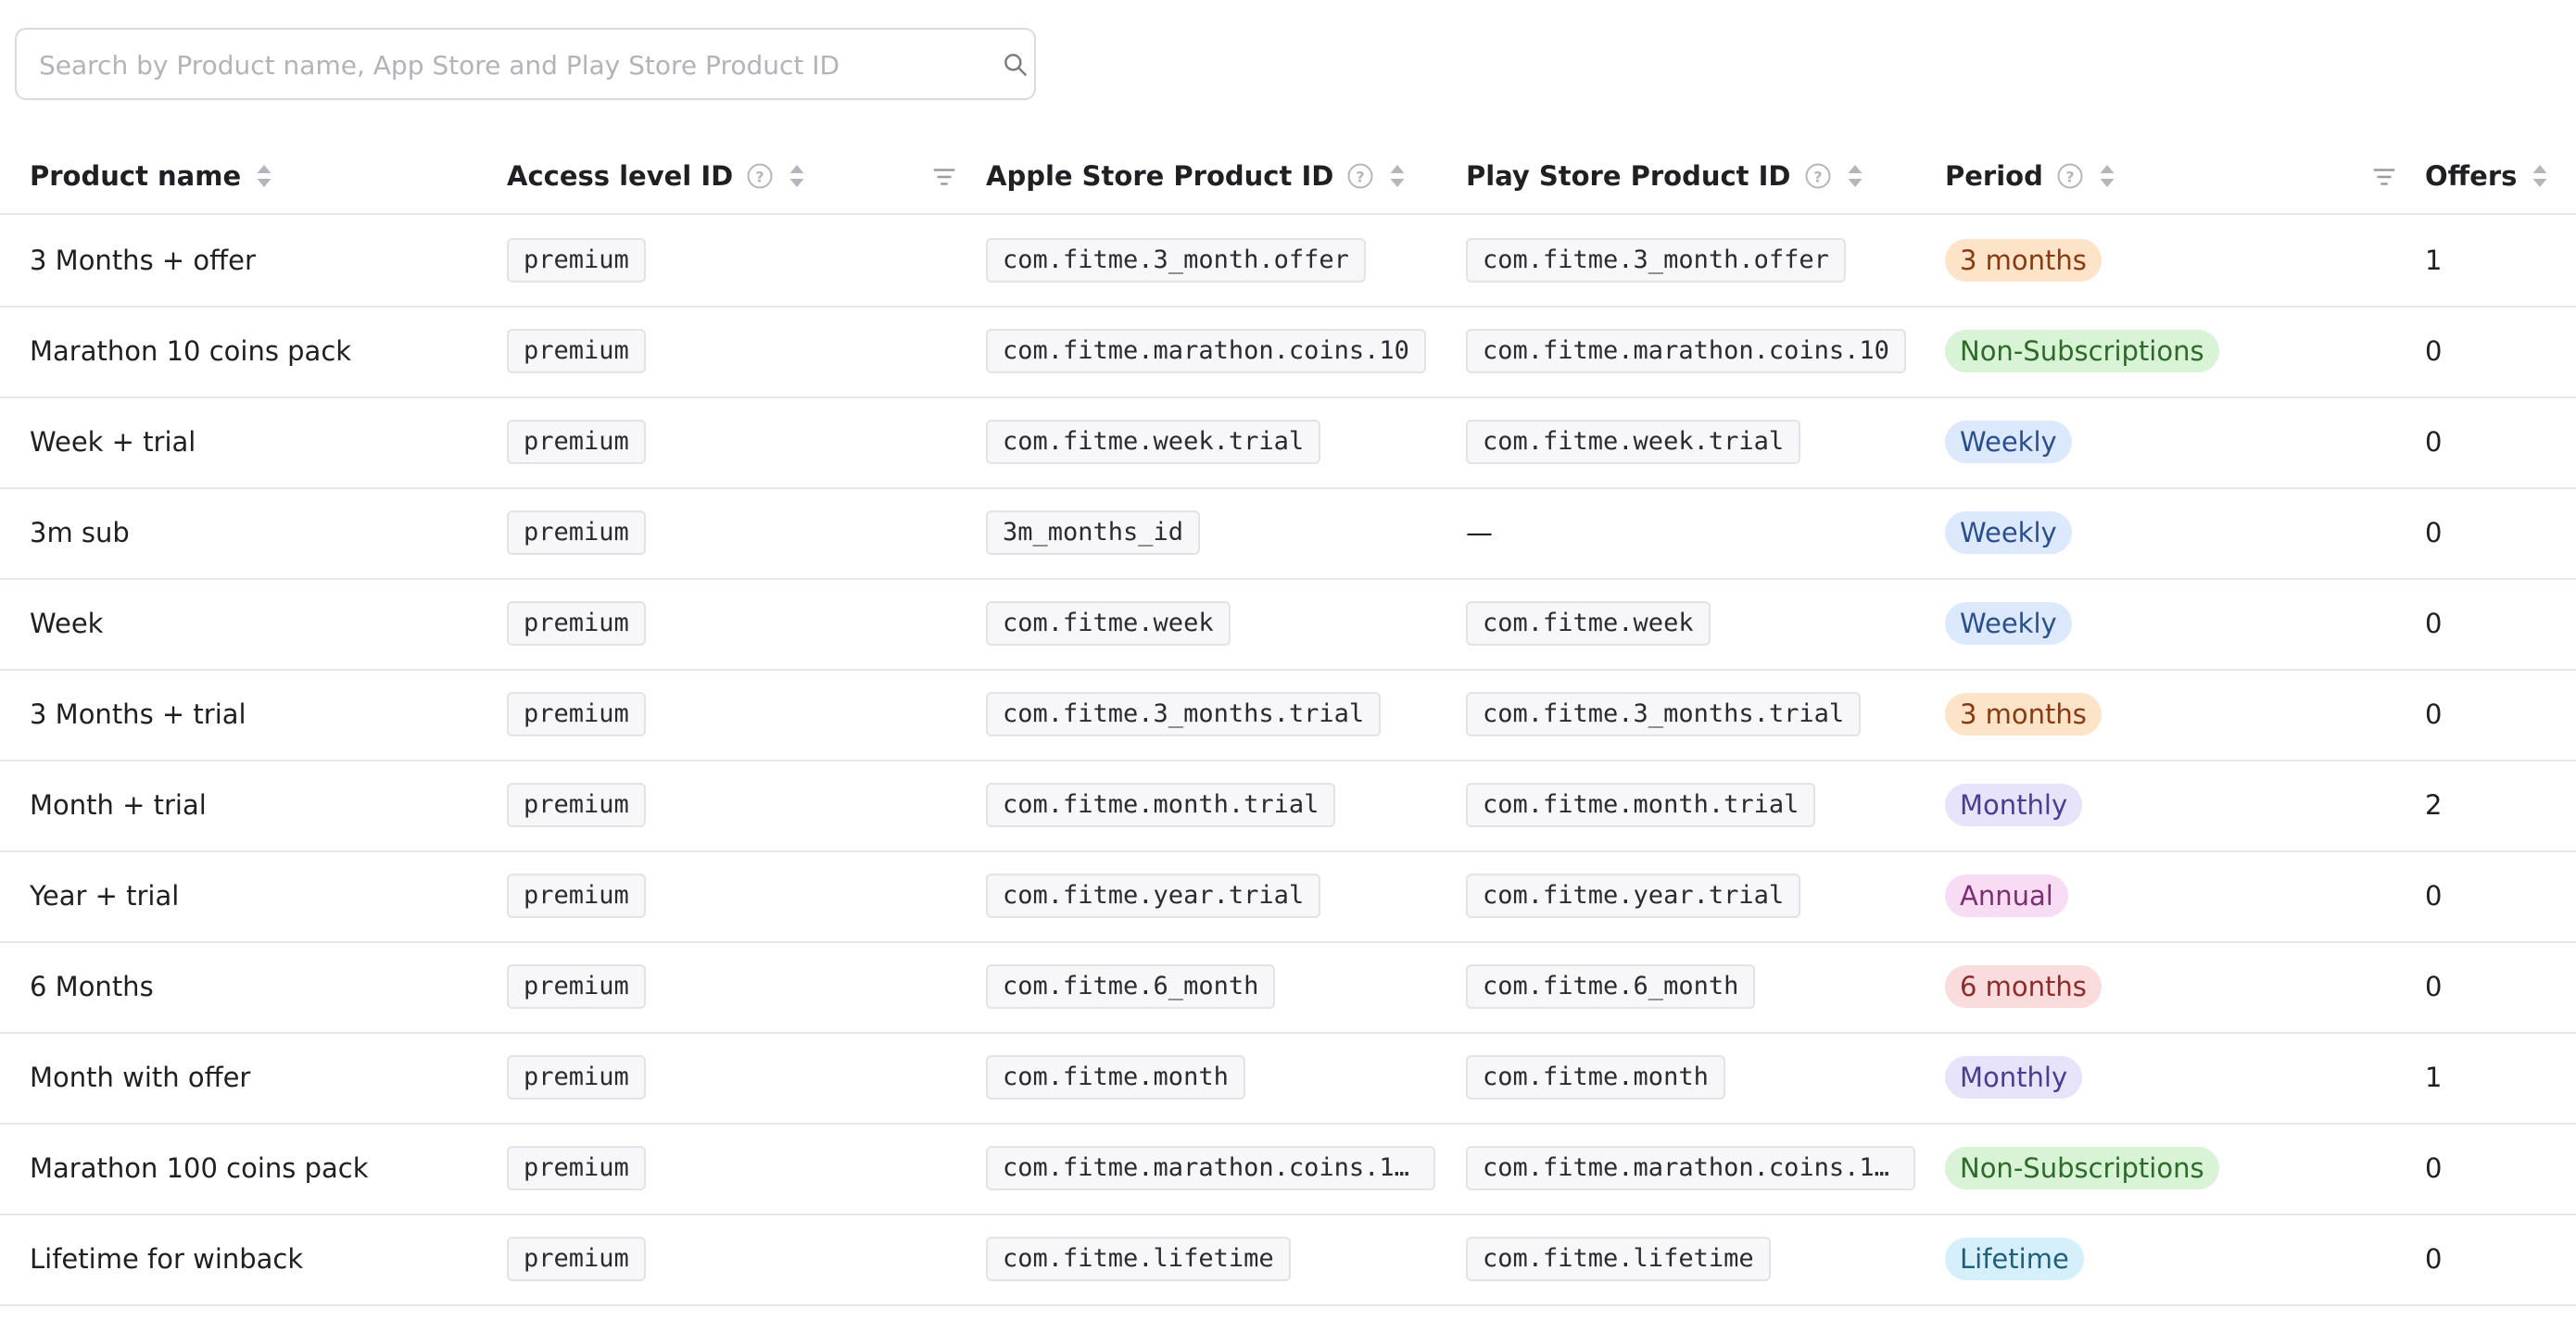 The height and width of the screenshot is (1321, 2576). I want to click on cell-play-product-id: com.fitme.month, so click(1596, 1077).